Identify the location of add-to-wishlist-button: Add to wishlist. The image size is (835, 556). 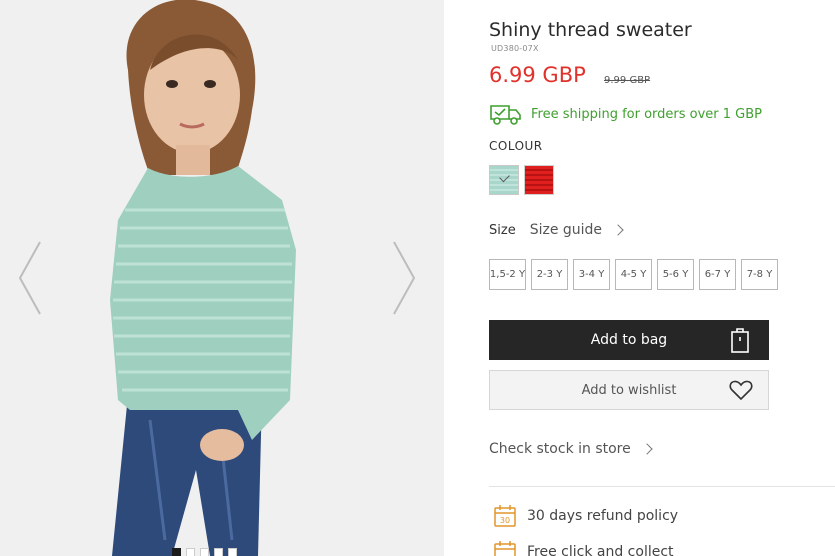
(629, 390).